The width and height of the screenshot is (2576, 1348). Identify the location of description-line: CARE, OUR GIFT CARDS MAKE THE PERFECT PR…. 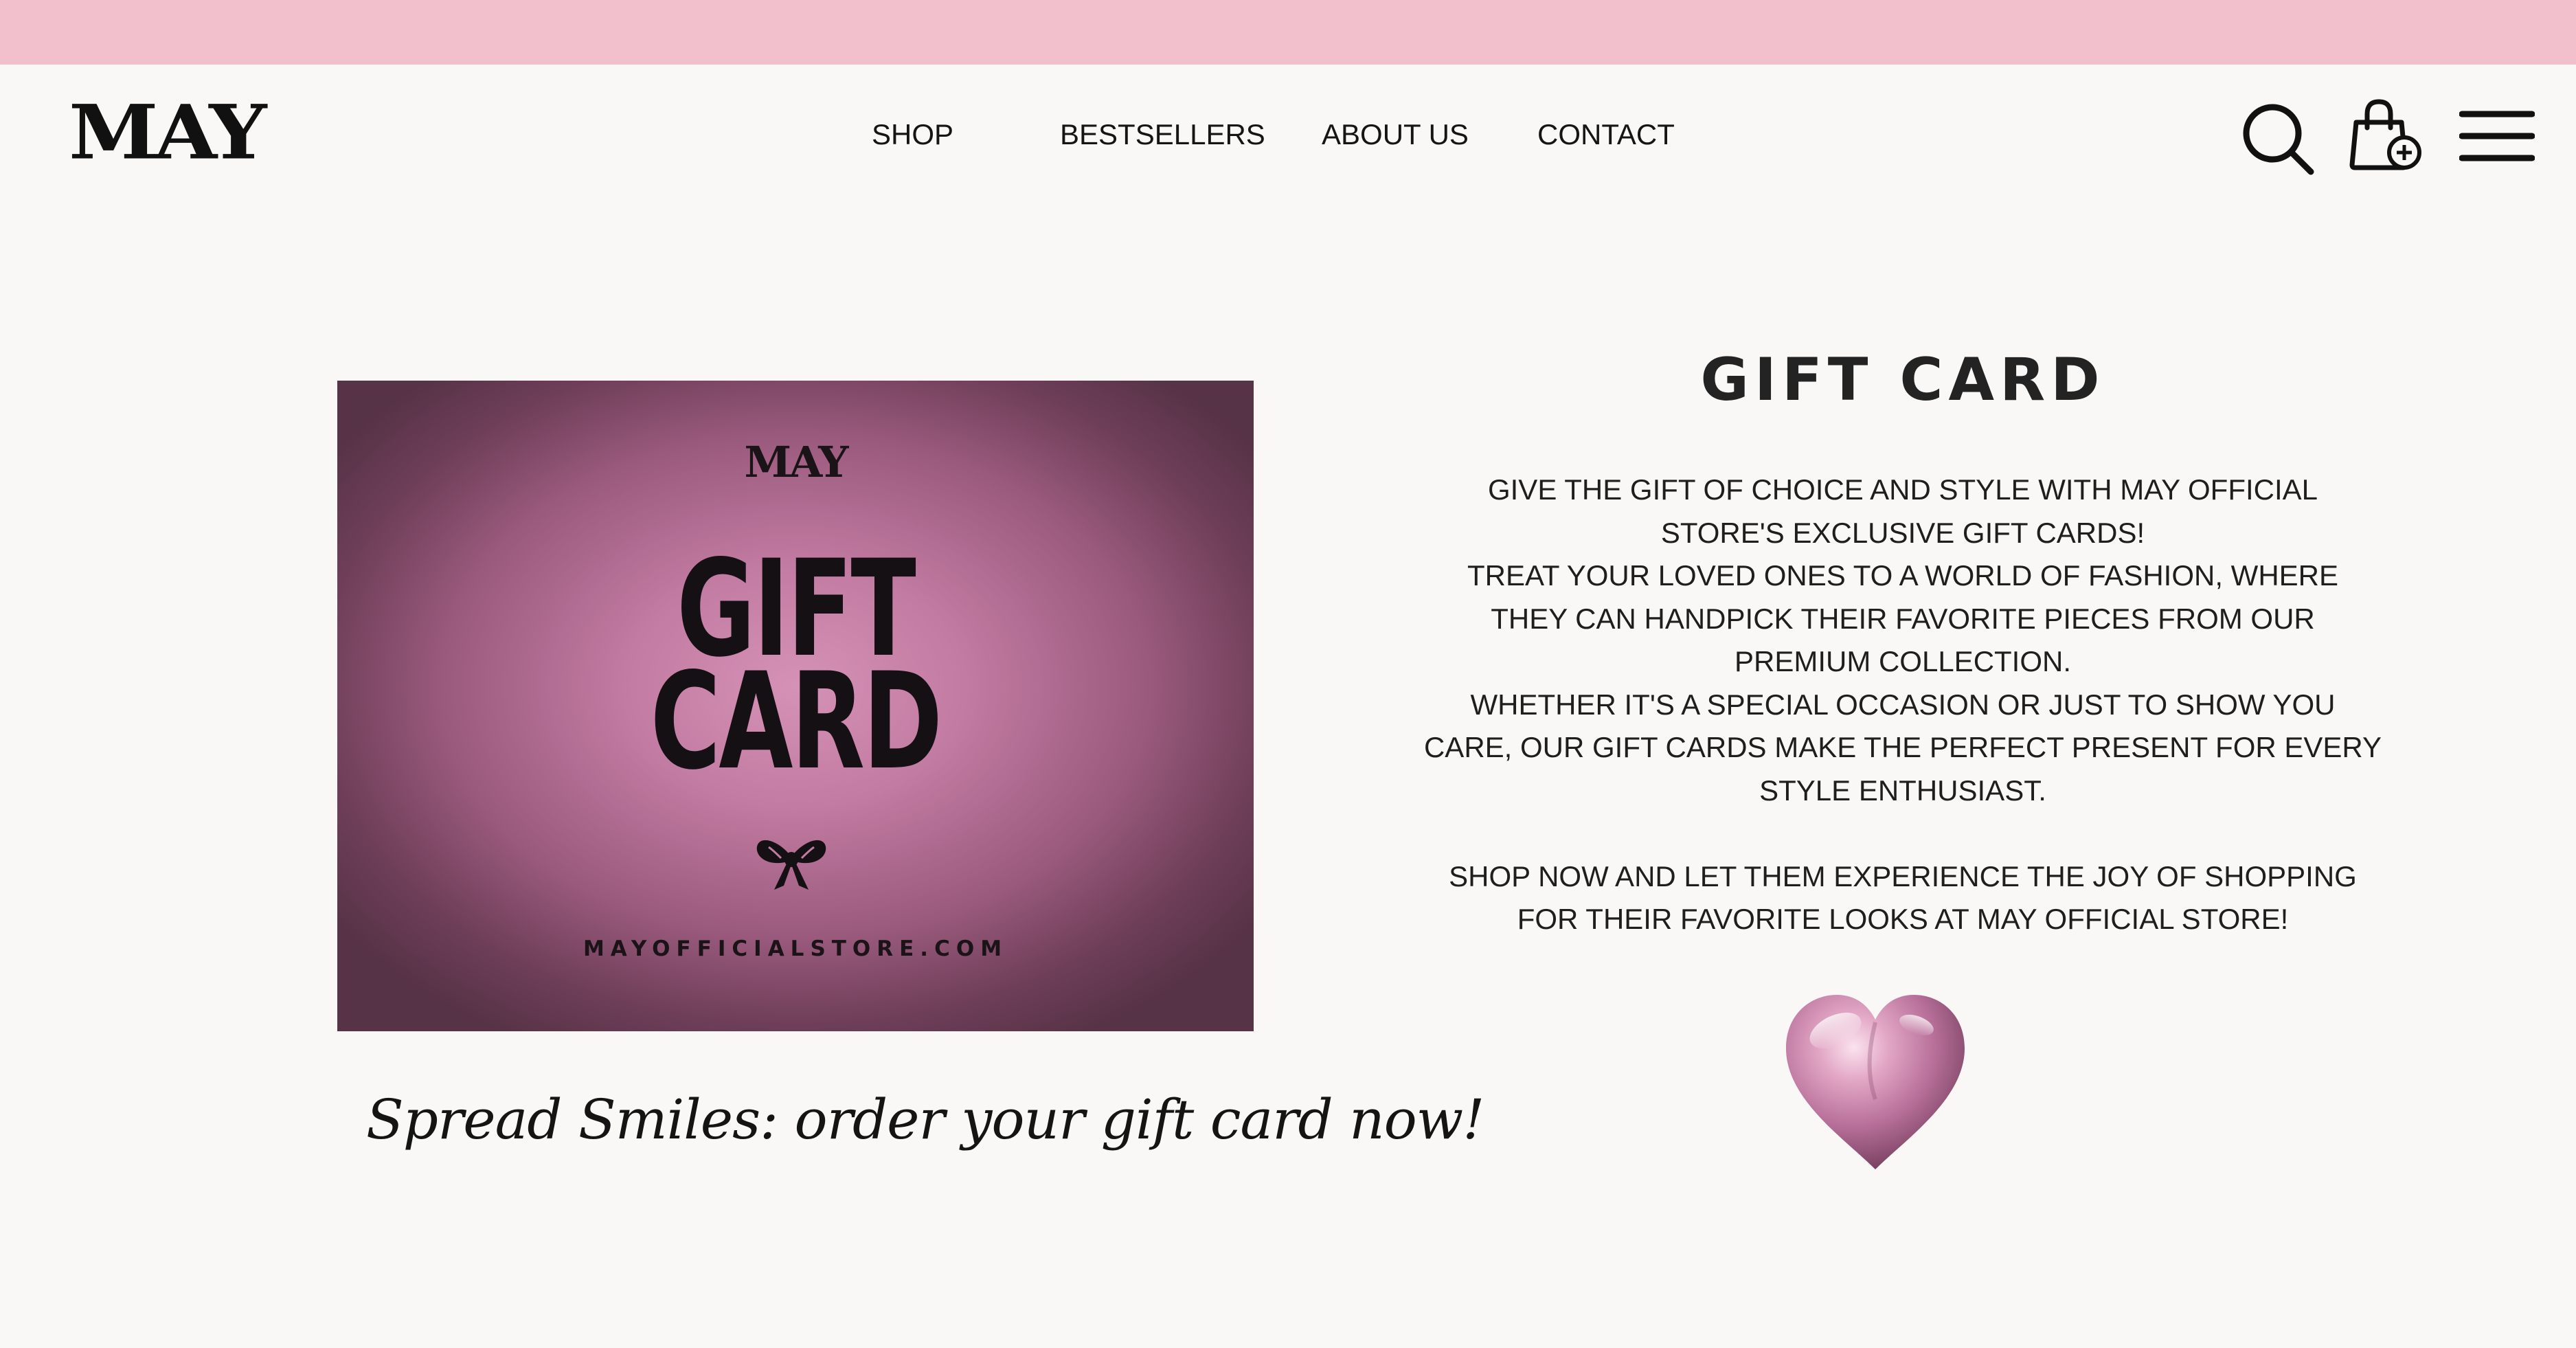
(1902, 747).